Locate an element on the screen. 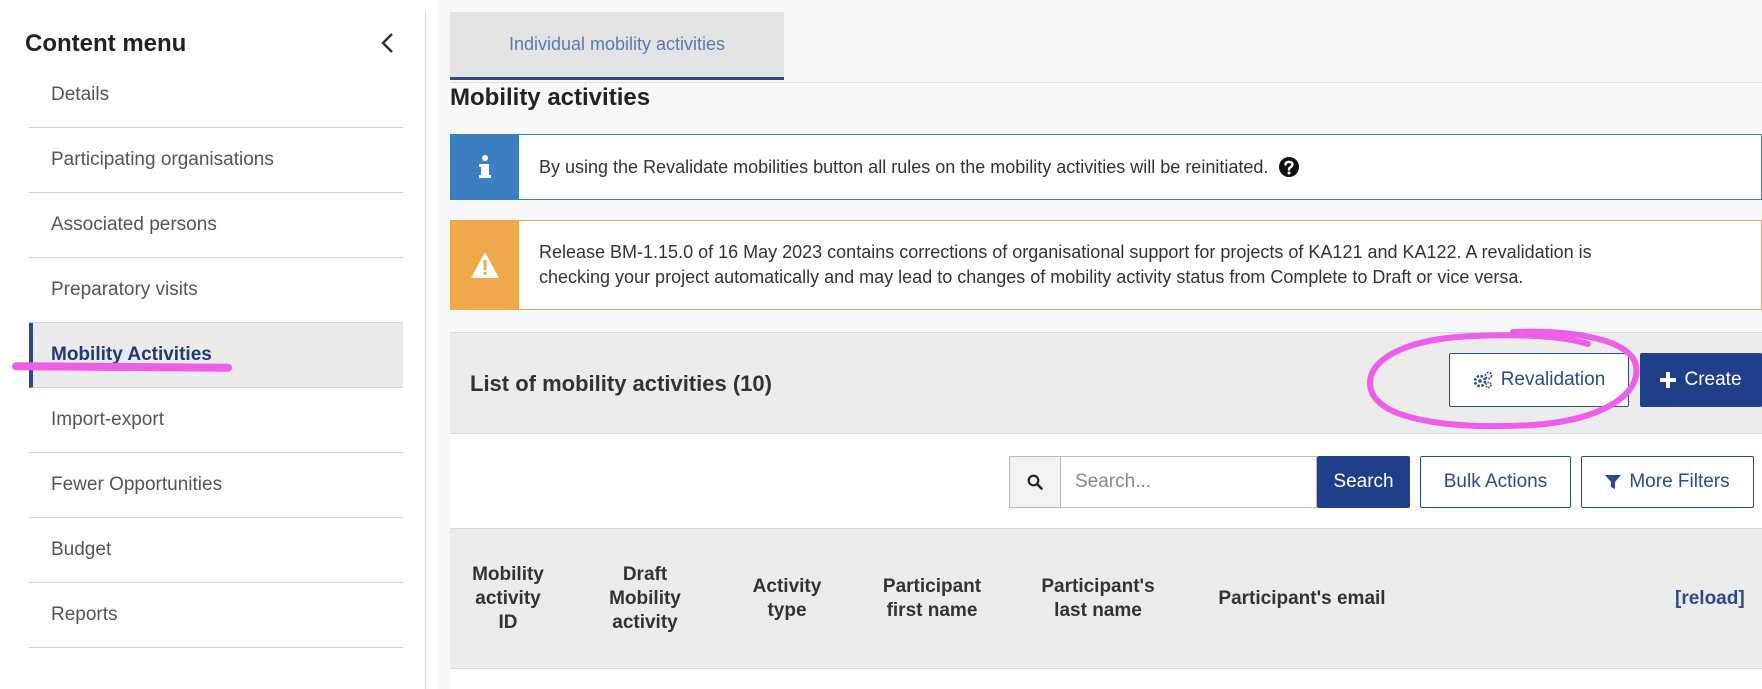 Image resolution: width=1762 pixels, height=689 pixels. list-toolbar: Search Bulk Actions More Filters is located at coordinates (1106, 481).